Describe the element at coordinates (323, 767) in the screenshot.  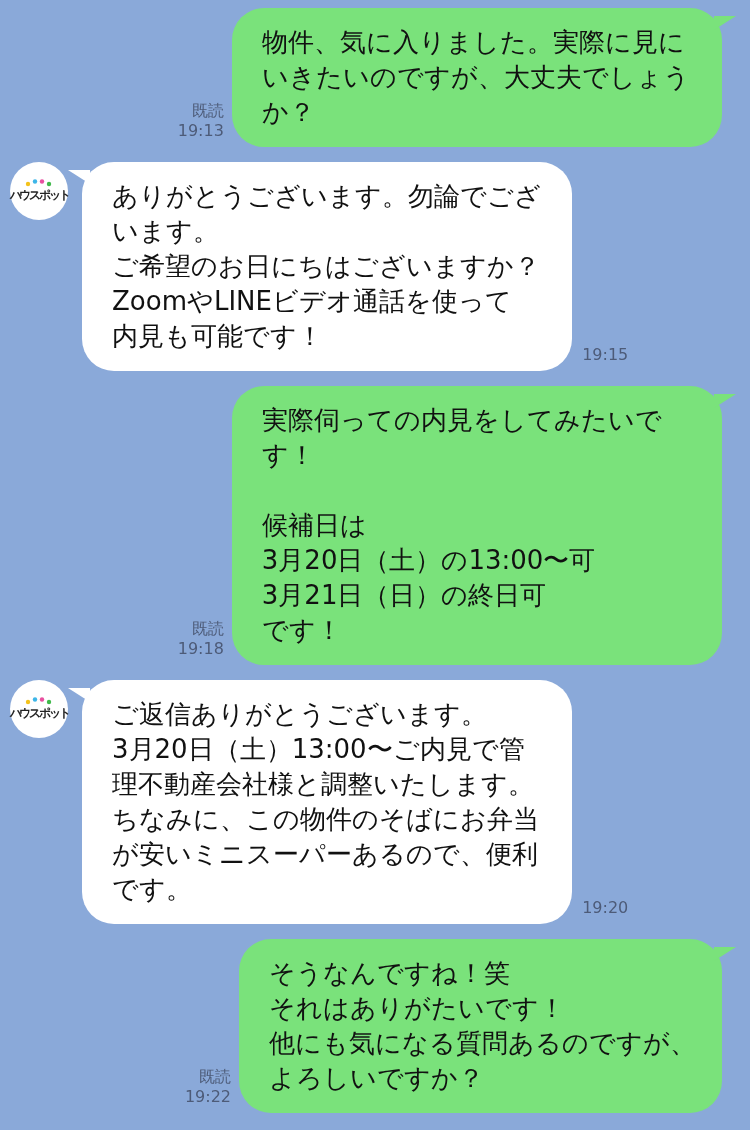
I see `message-text: 3月20日（土）13:00〜ご内見で管理不動産会社様と調整いたします。` at that location.